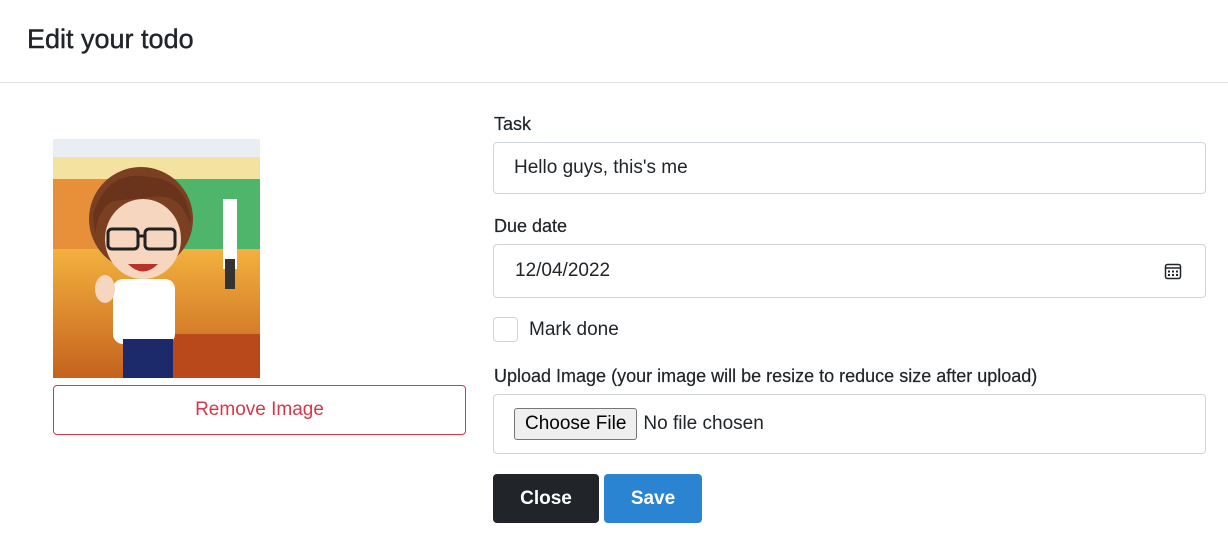 The image size is (1228, 558). What do you see at coordinates (531, 226) in the screenshot?
I see `due-date-label: Due date` at bounding box center [531, 226].